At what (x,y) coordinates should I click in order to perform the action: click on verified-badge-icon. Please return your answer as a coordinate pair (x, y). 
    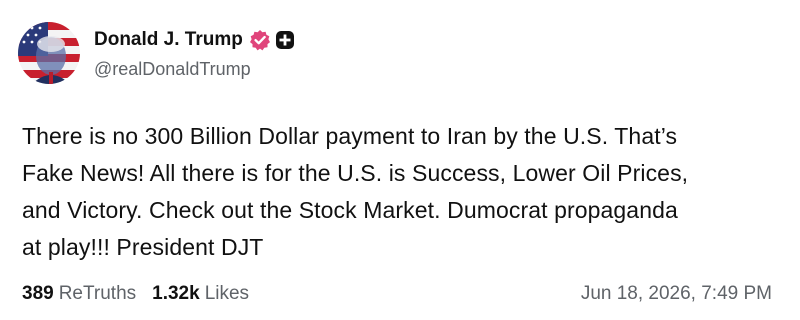
    Looking at the image, I should click on (260, 40).